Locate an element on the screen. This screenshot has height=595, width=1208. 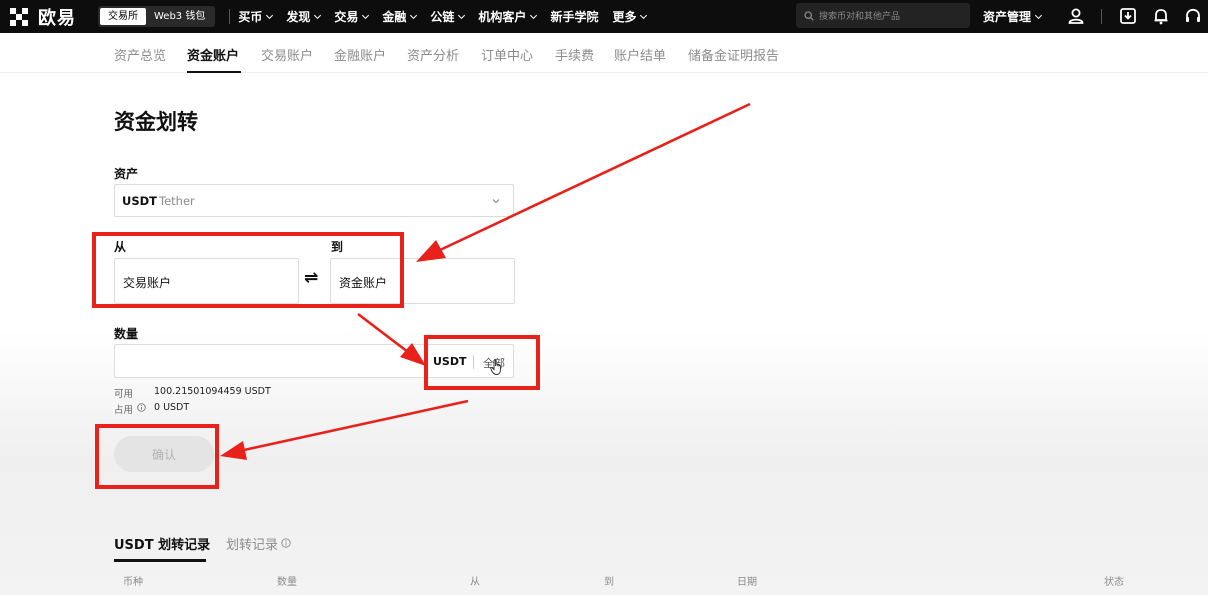
annotation-arrow-to-all is located at coordinates (391, 339).